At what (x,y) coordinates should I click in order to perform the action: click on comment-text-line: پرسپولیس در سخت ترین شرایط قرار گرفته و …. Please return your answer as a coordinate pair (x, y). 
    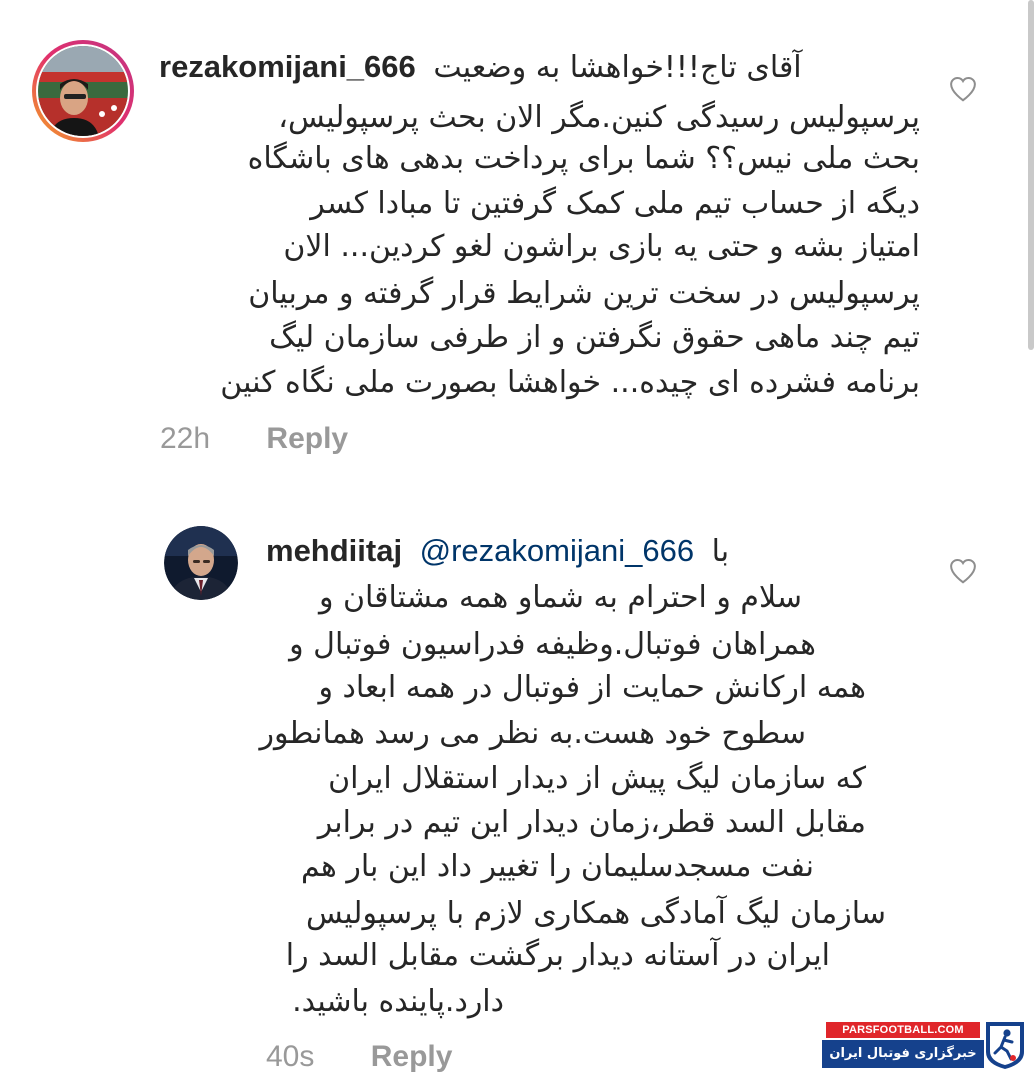
    Looking at the image, I should click on (584, 293).